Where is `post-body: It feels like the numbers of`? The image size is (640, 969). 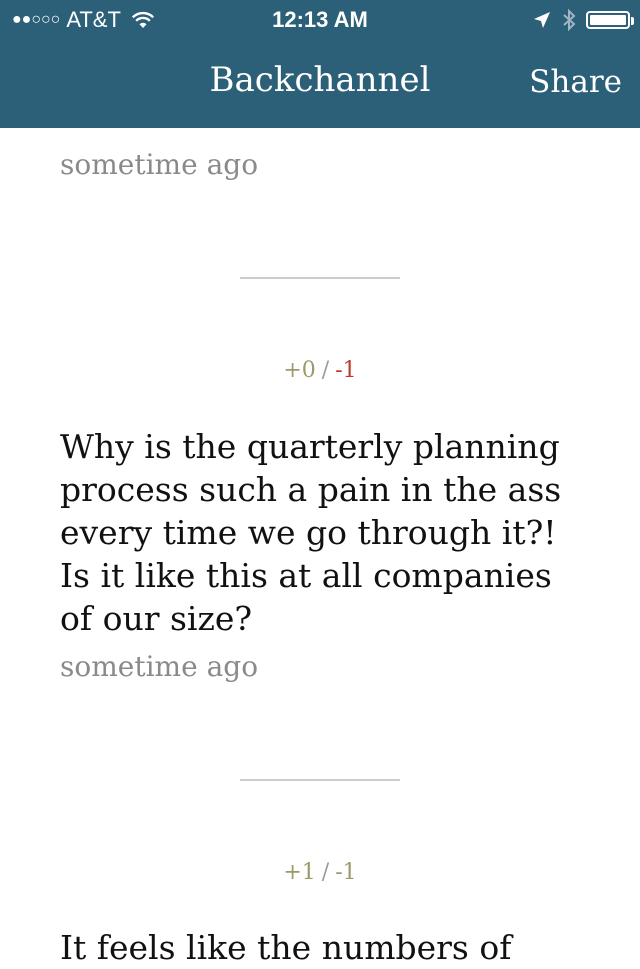
post-body: It feels like the numbers of is located at coordinates (320, 947).